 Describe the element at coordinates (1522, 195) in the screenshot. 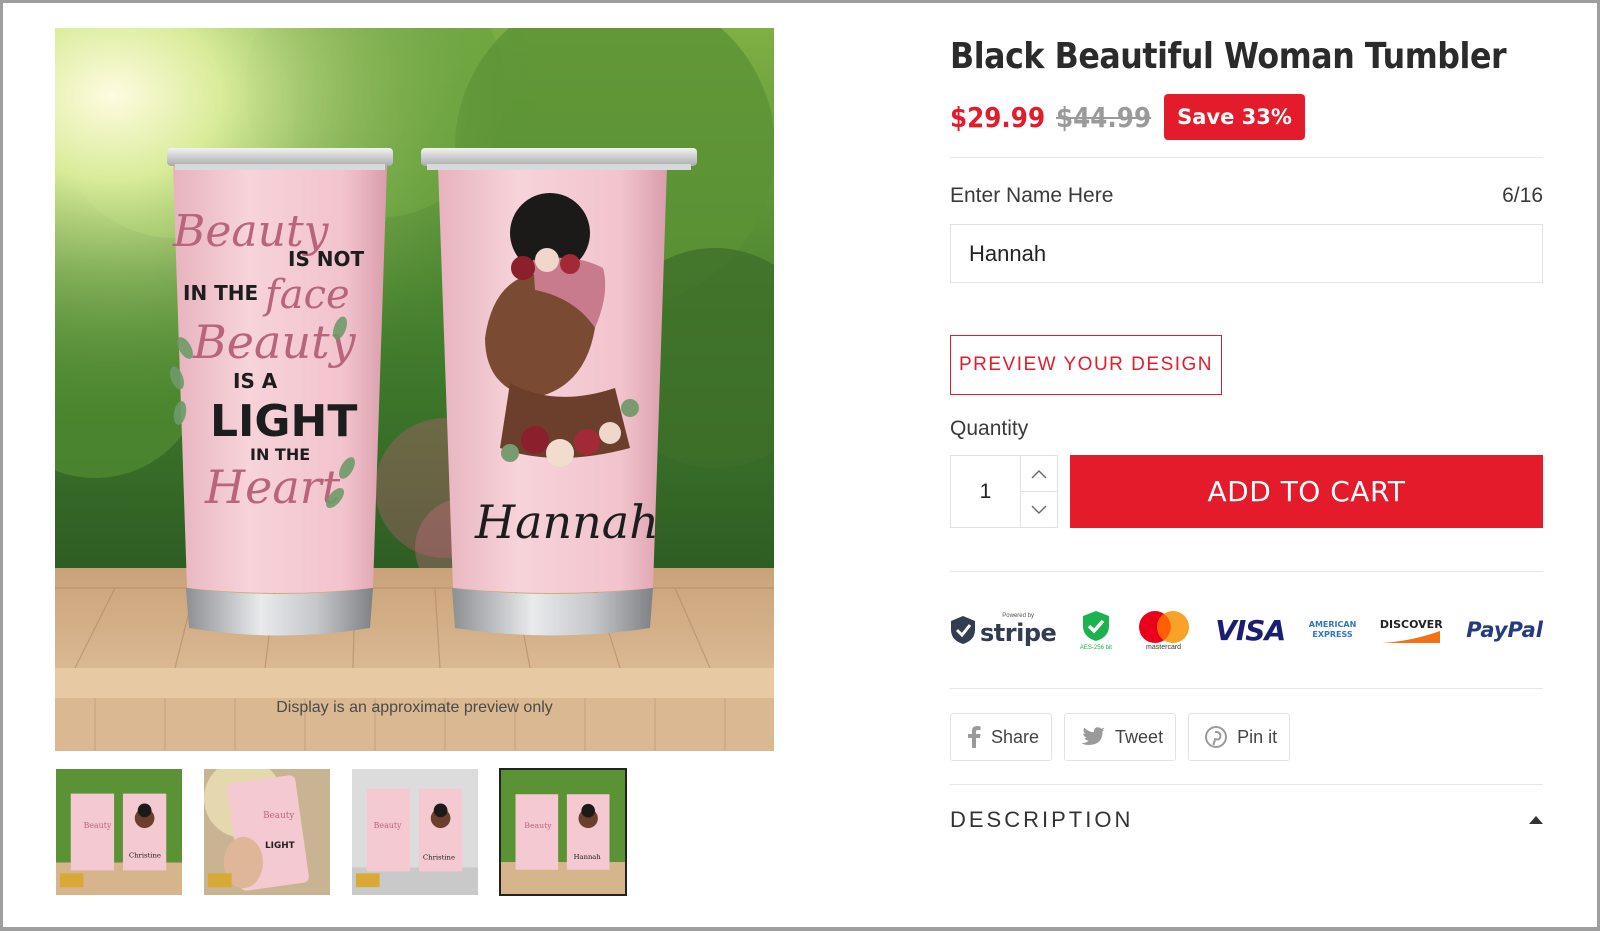

I see `char-counter: 6/16` at that location.